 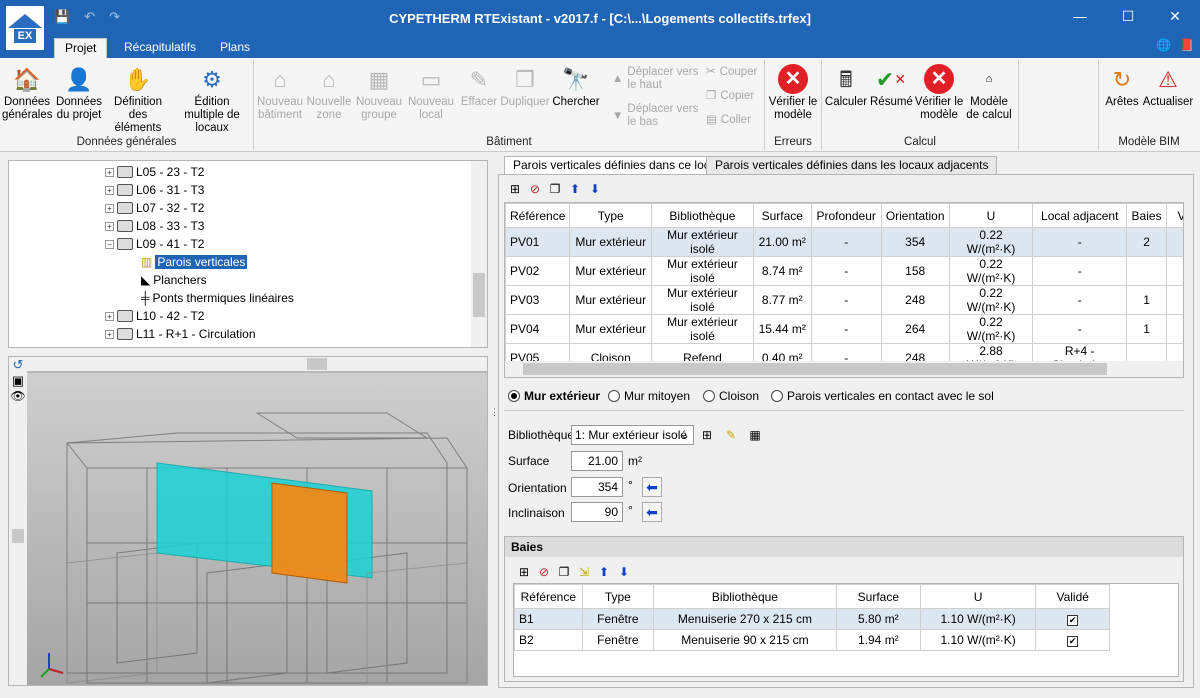 What do you see at coordinates (657, 116) in the screenshot?
I see `deplacer-bas-button: ▼ Déplacer vers le bas` at bounding box center [657, 116].